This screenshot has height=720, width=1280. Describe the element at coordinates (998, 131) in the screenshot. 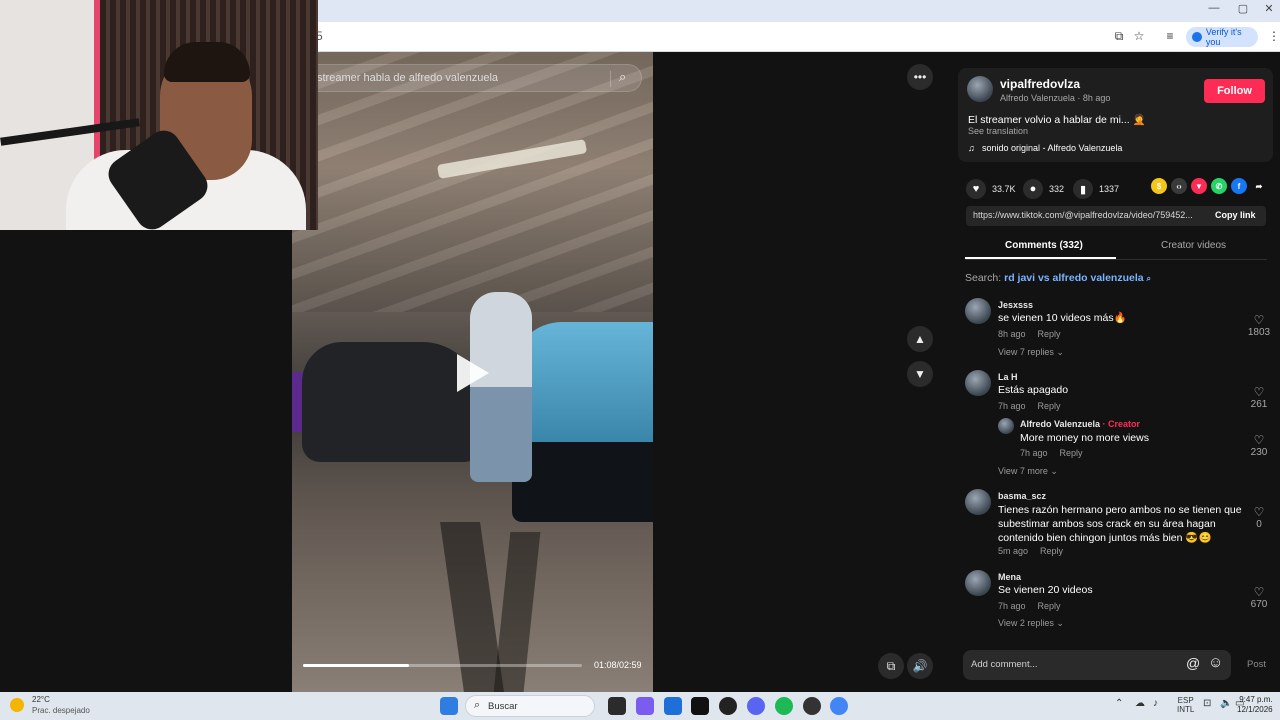

I see `see-translation-link: See translation` at that location.